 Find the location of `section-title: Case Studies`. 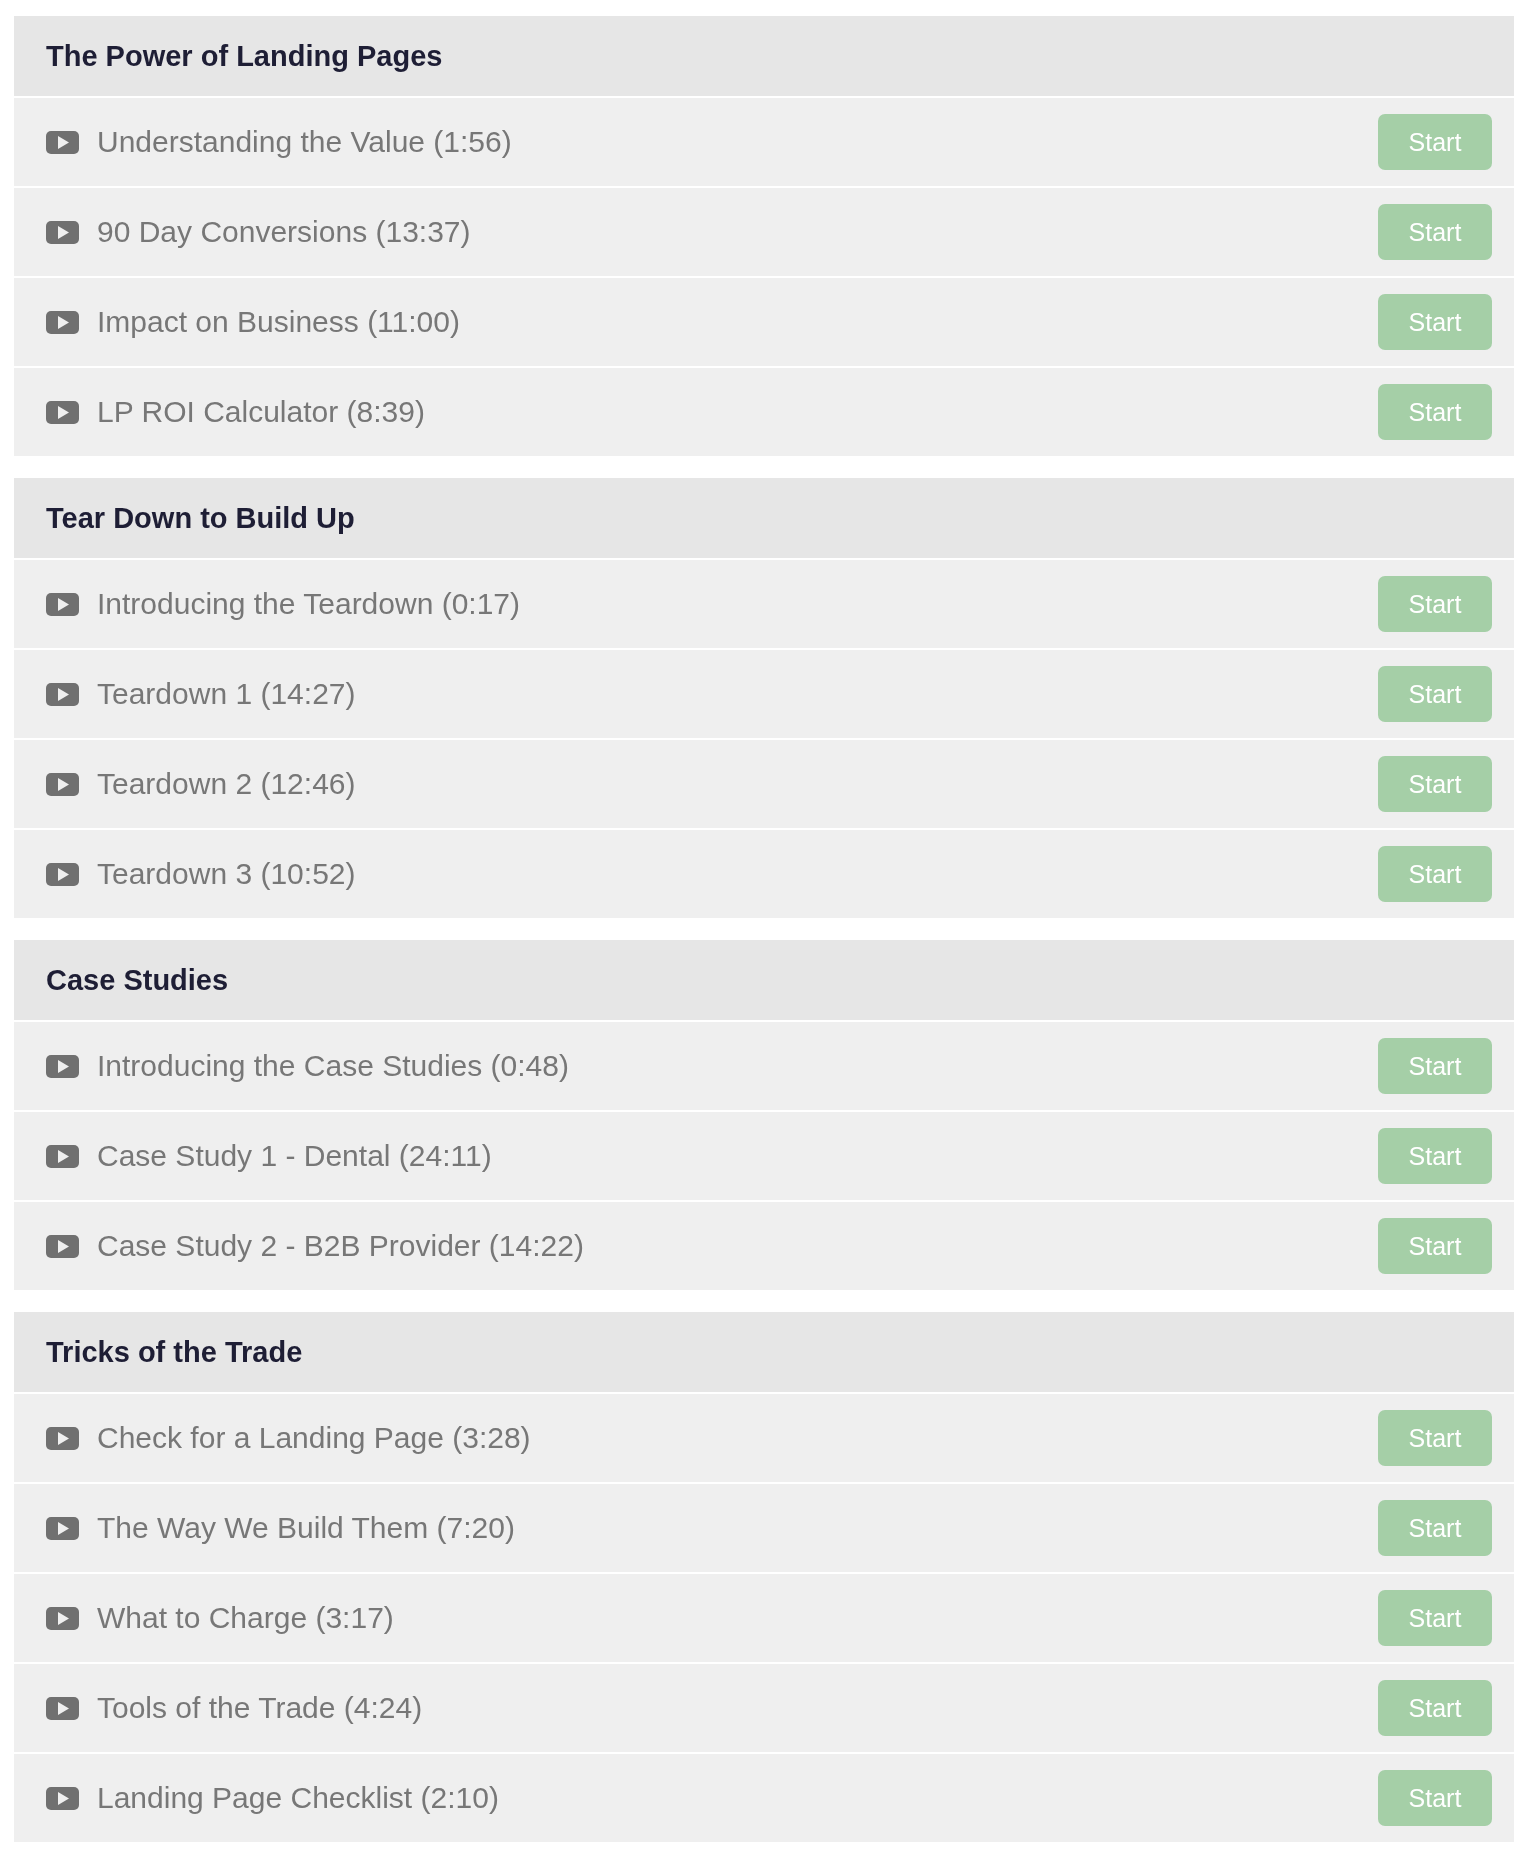

section-title: Case Studies is located at coordinates (137, 980).